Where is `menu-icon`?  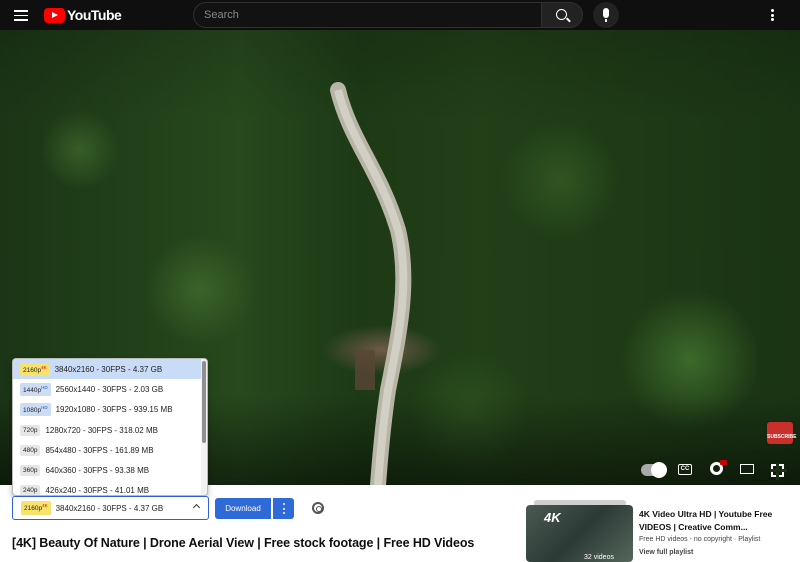 menu-icon is located at coordinates (21, 15).